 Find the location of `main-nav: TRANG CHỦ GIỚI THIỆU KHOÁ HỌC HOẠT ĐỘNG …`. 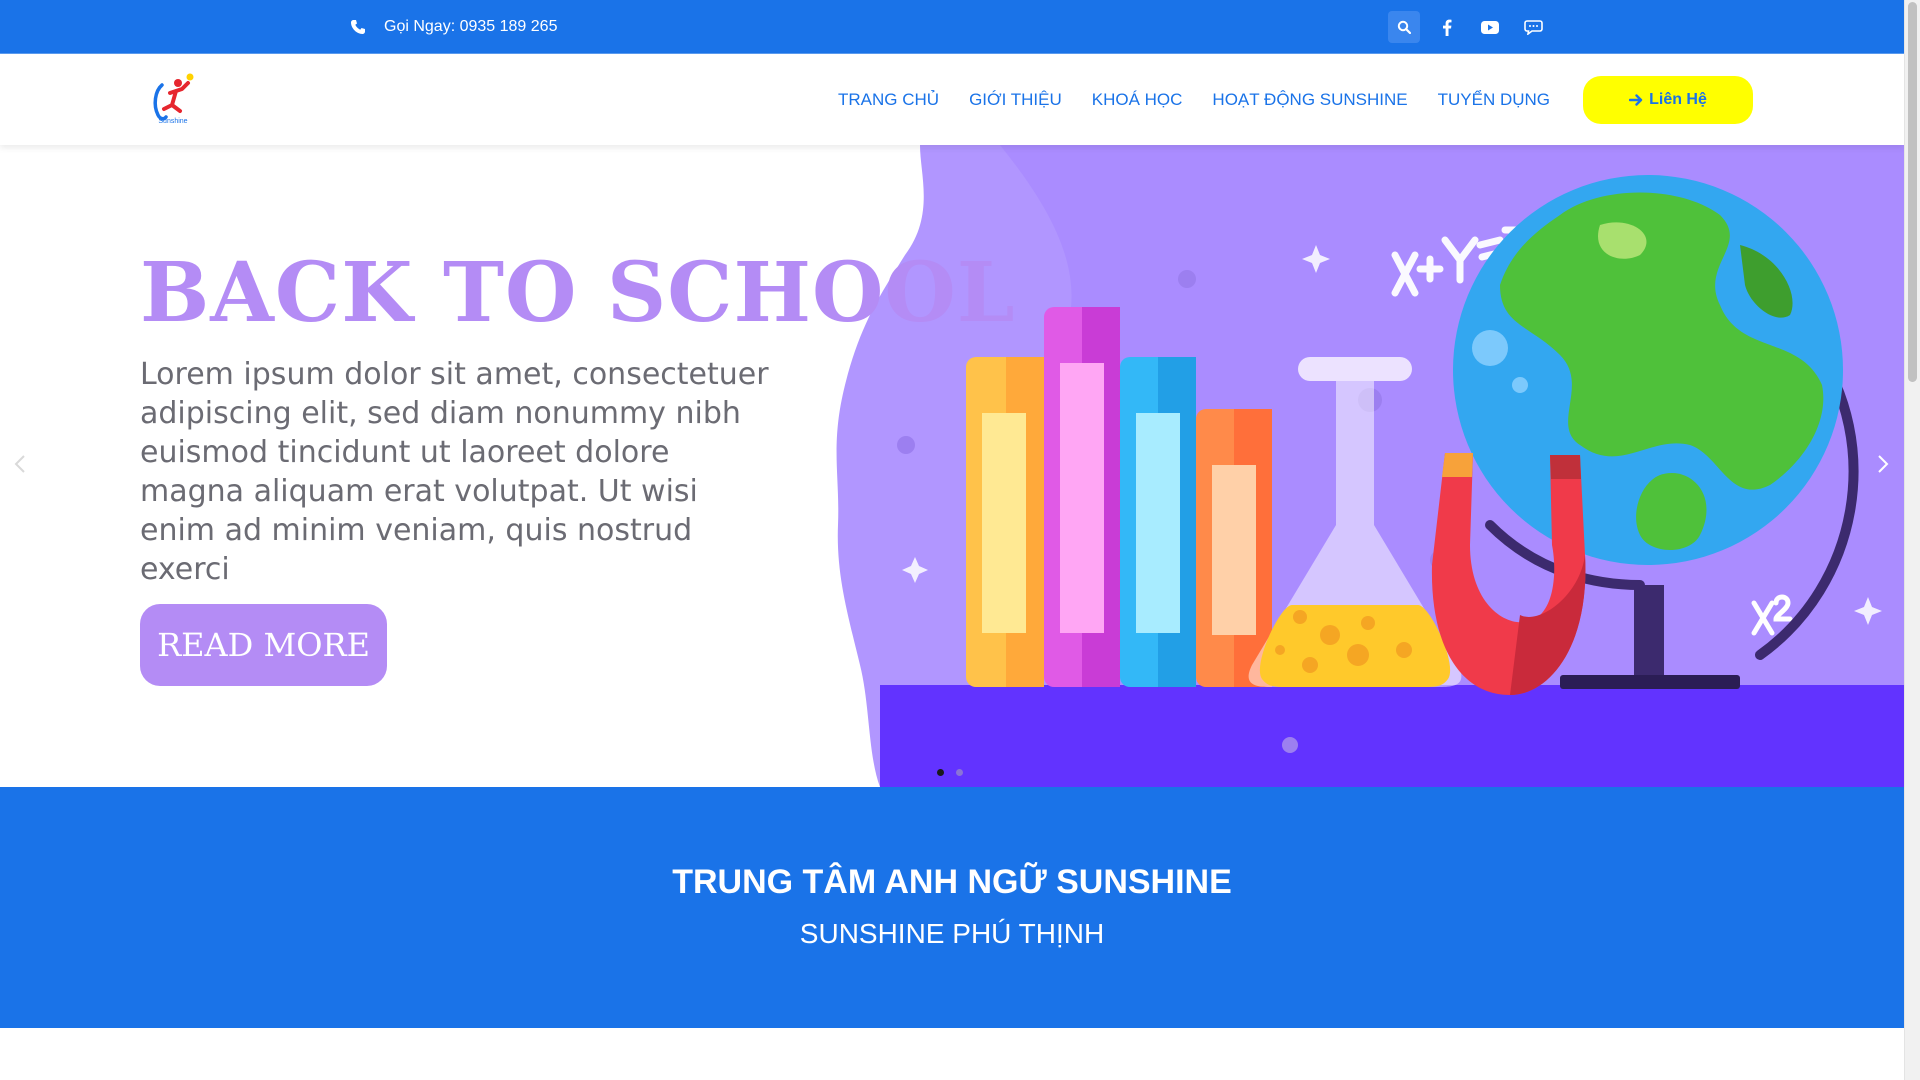

main-nav: TRANG CHỦ GIỚI THIỆU KHOÁ HỌC HOẠT ĐỘNG … is located at coordinates (1209, 99).